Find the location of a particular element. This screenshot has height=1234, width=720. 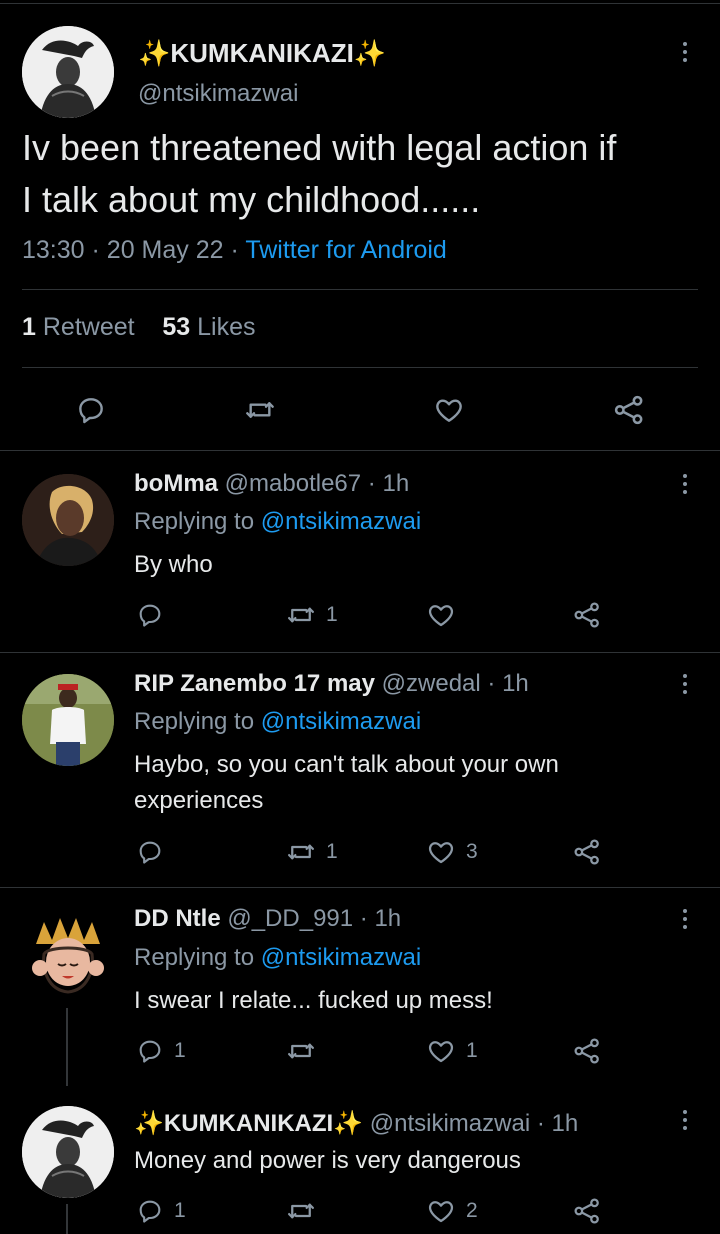

likes-stat: 53 Likes is located at coordinates (208, 327).